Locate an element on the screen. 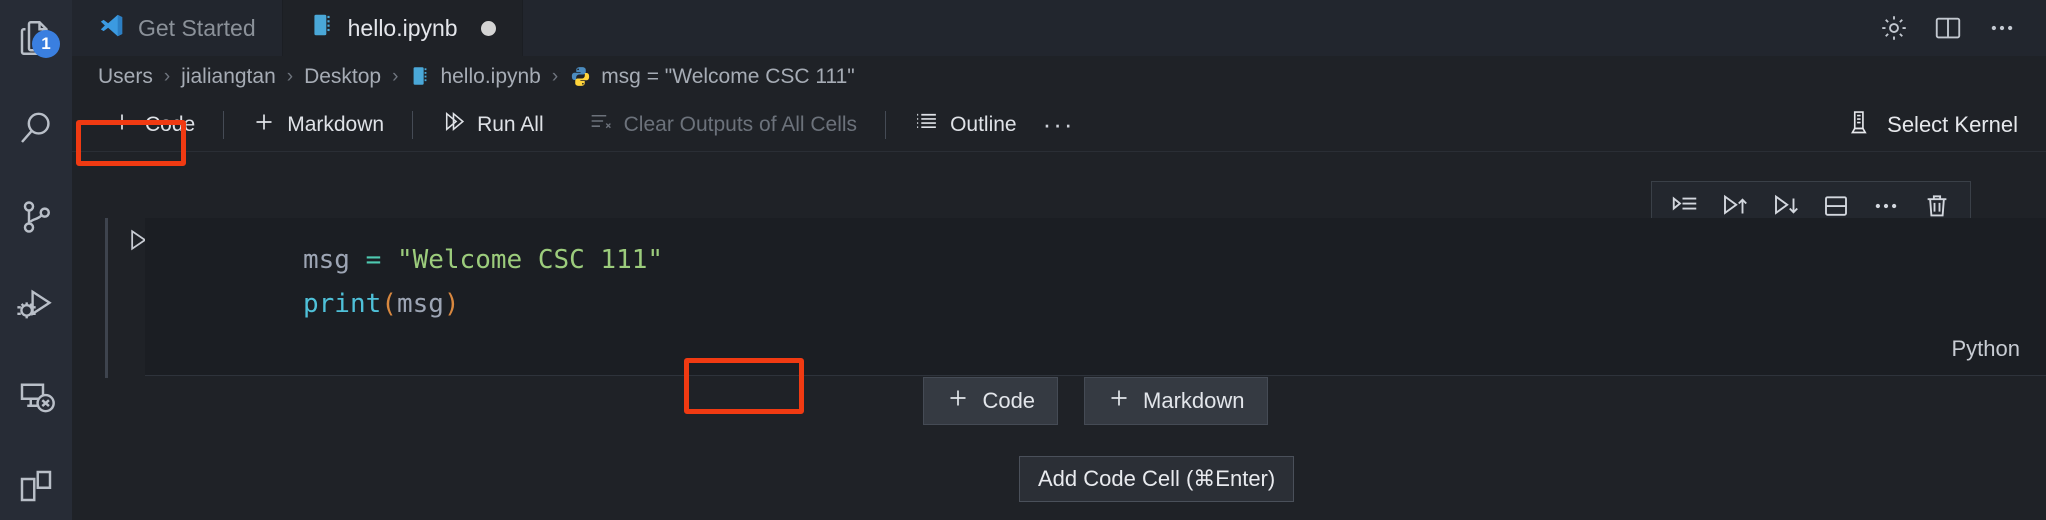 The width and height of the screenshot is (2046, 520). insert-cell-row: Code Markdown is located at coordinates (1095, 401).